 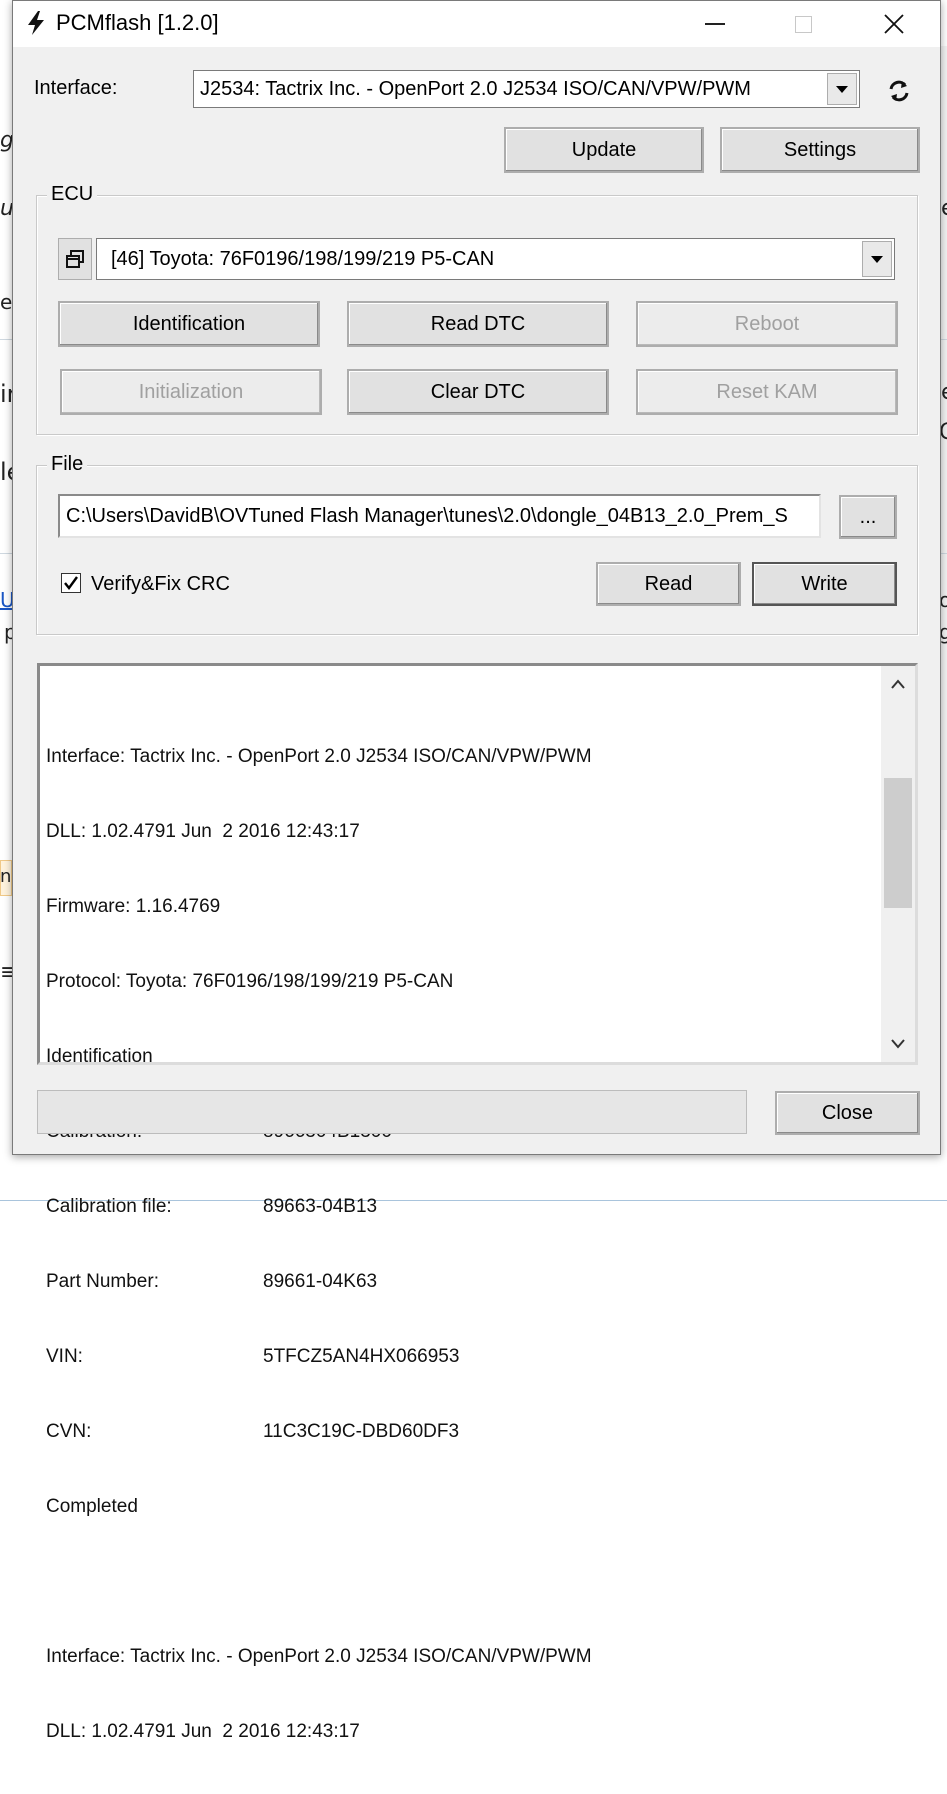 I want to click on ecu-select: [46] Toyota: 76F0196/198/199/219 P5-CAN, so click(x=495, y=259).